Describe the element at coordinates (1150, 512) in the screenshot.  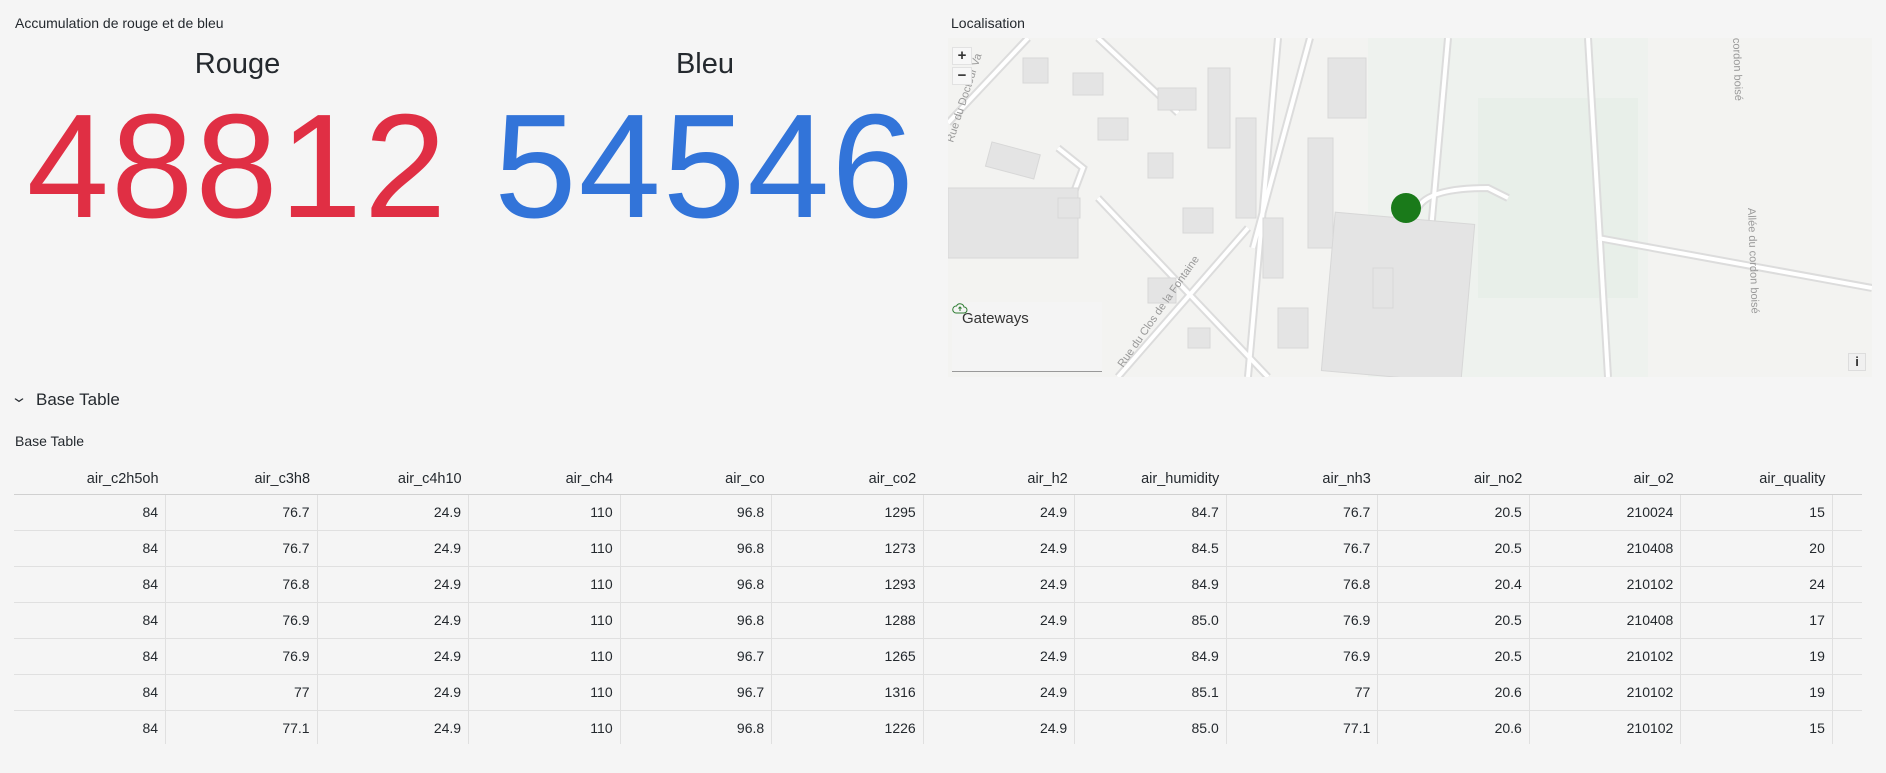
I see `table-cell: 84.7` at that location.